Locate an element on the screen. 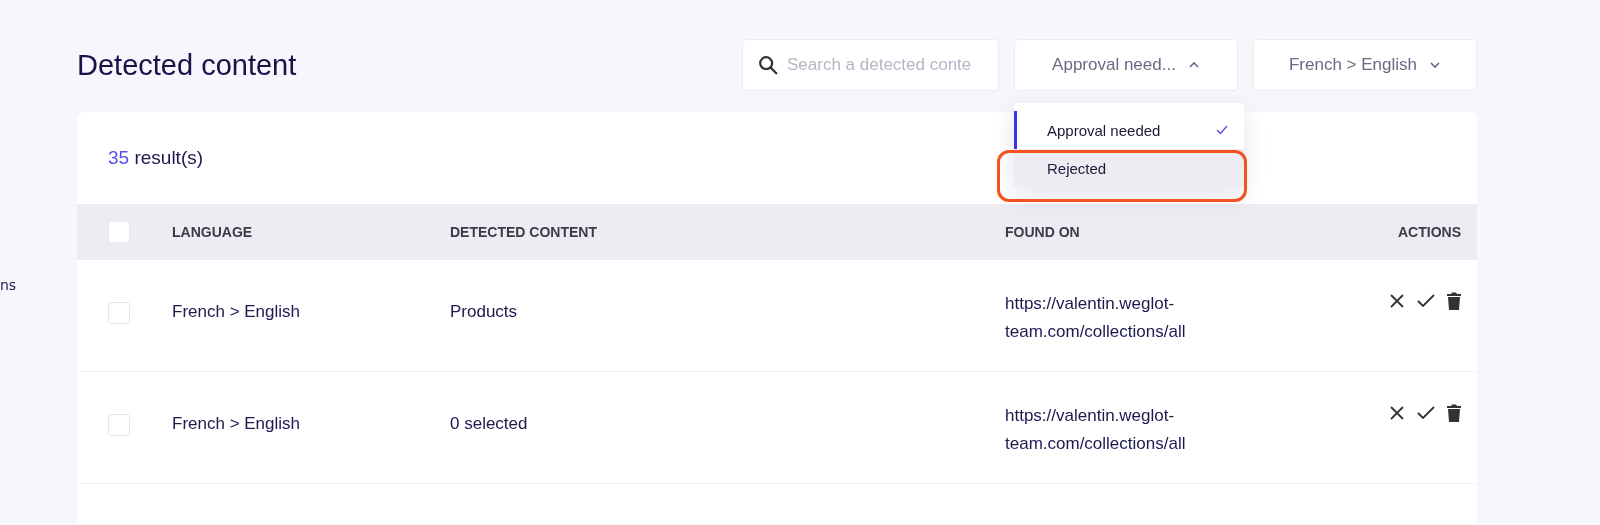 The height and width of the screenshot is (525, 1600). page-title: Detected content is located at coordinates (187, 65).